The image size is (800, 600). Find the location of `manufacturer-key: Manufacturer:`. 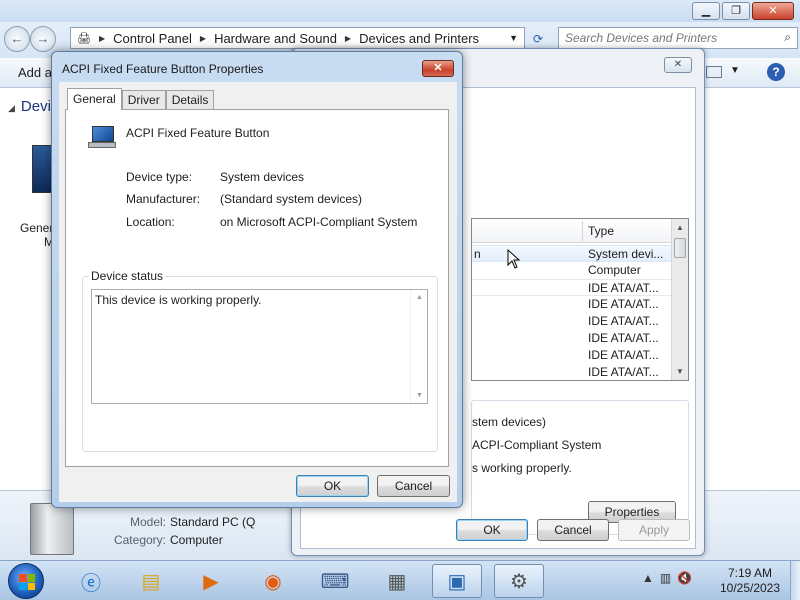

manufacturer-key: Manufacturer: is located at coordinates (163, 199).